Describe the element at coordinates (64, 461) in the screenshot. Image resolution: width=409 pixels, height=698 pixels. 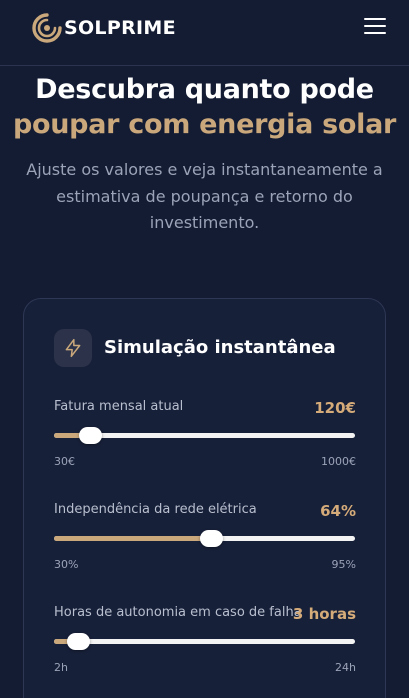
I see `slider-min-label: 30€` at that location.